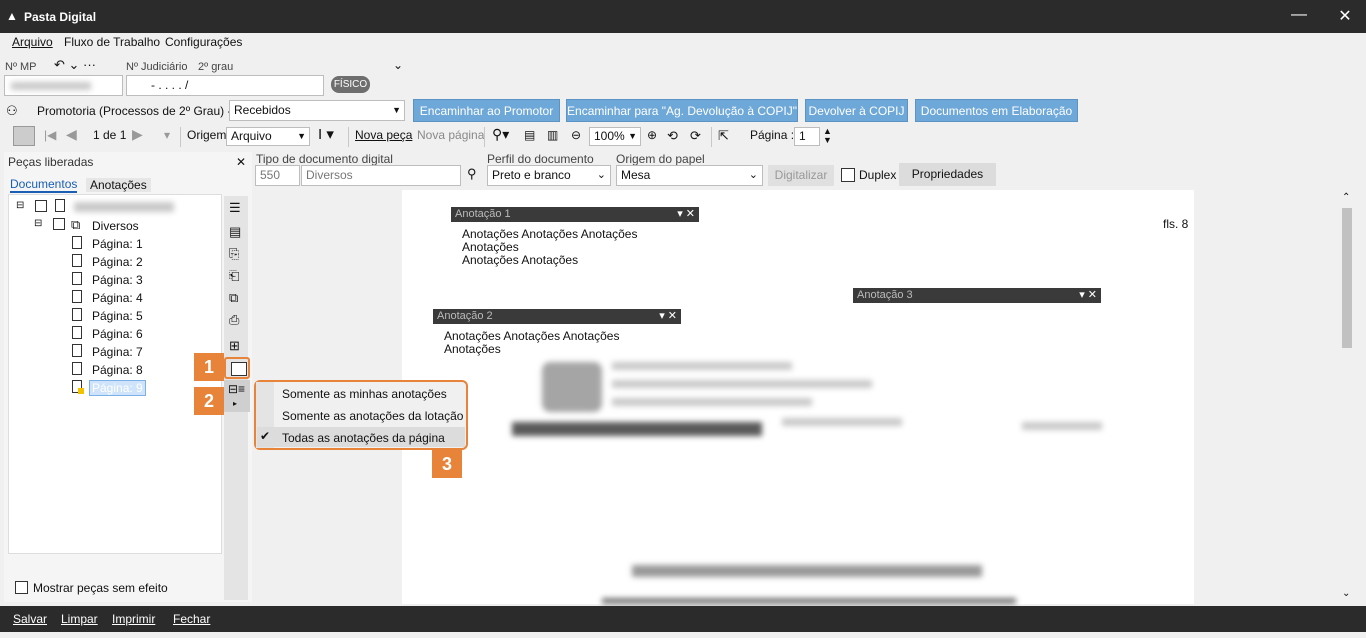  I want to click on menu-item-minhas: Somente as minhas anotações, so click(364, 394).